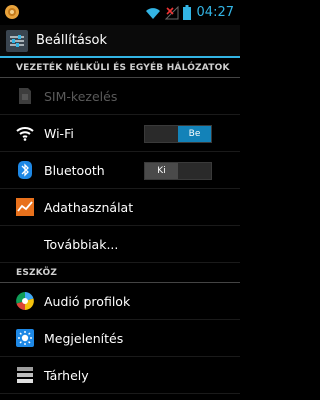 The width and height of the screenshot is (320, 400). What do you see at coordinates (17, 40) in the screenshot?
I see `settings-sliders-icon` at bounding box center [17, 40].